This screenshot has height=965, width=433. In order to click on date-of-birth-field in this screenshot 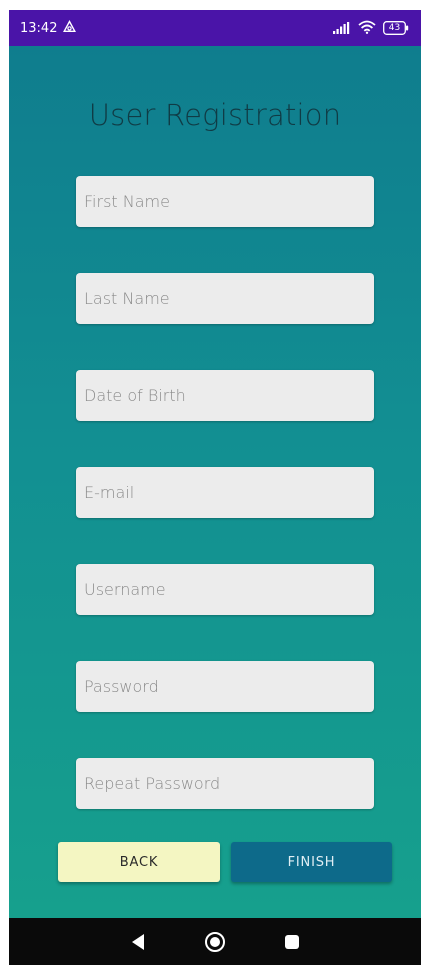, I will do `click(225, 395)`.